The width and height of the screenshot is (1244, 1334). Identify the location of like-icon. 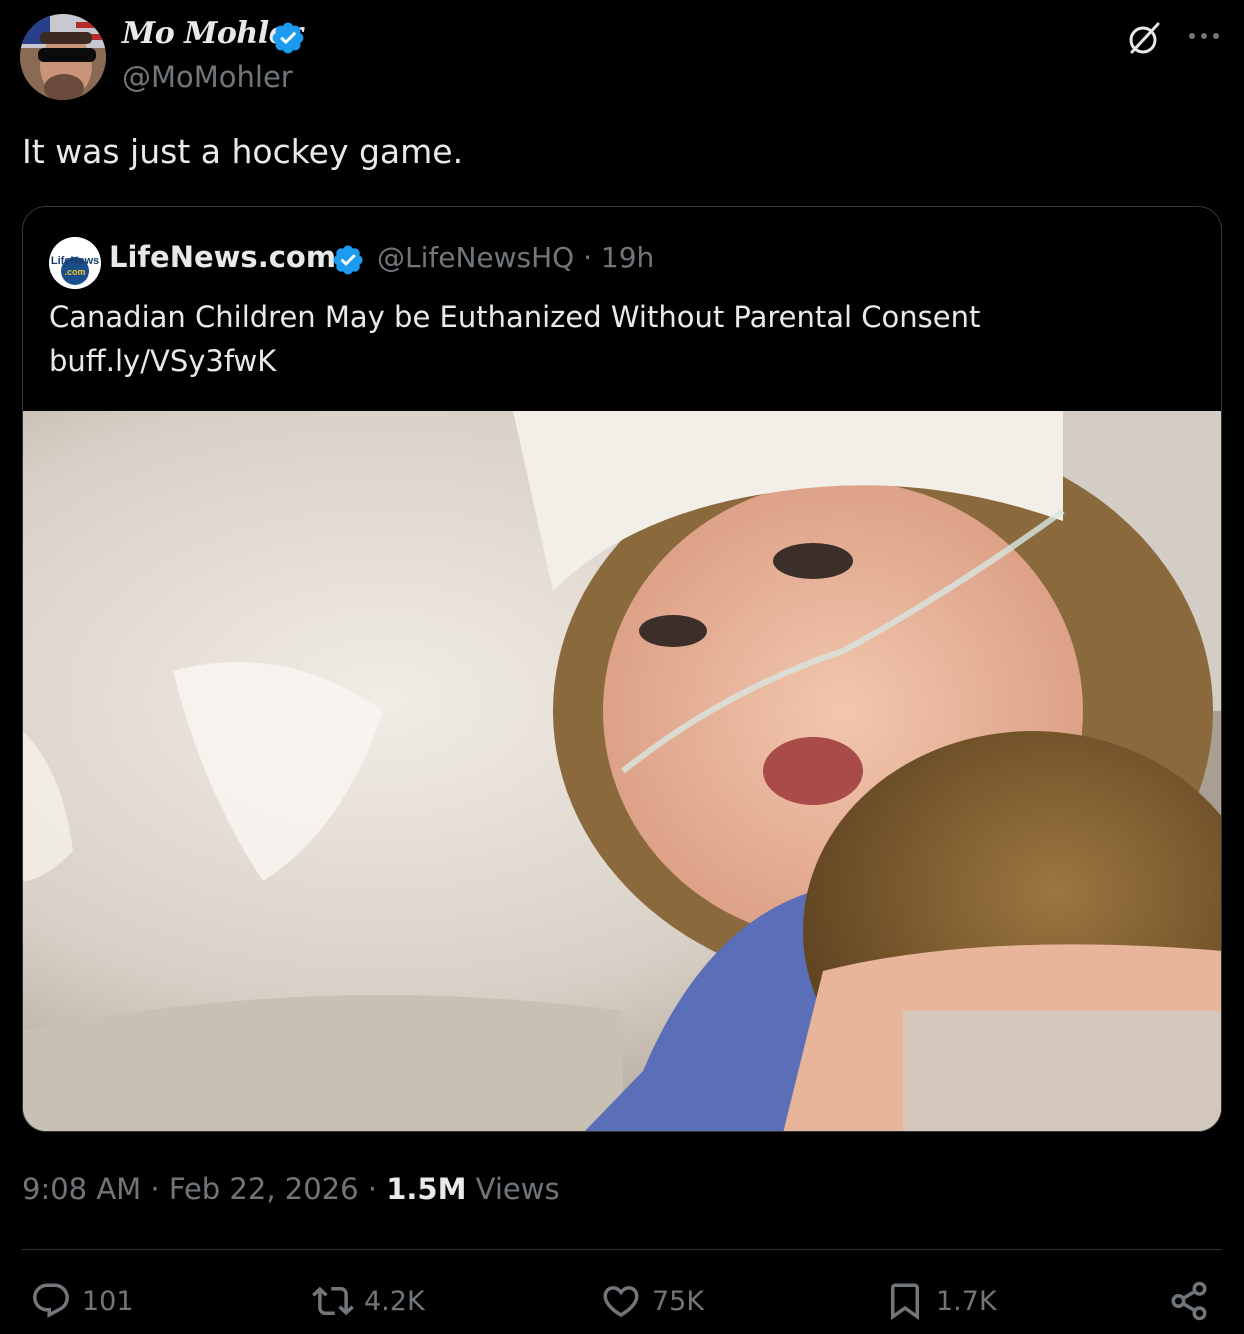
(621, 1302).